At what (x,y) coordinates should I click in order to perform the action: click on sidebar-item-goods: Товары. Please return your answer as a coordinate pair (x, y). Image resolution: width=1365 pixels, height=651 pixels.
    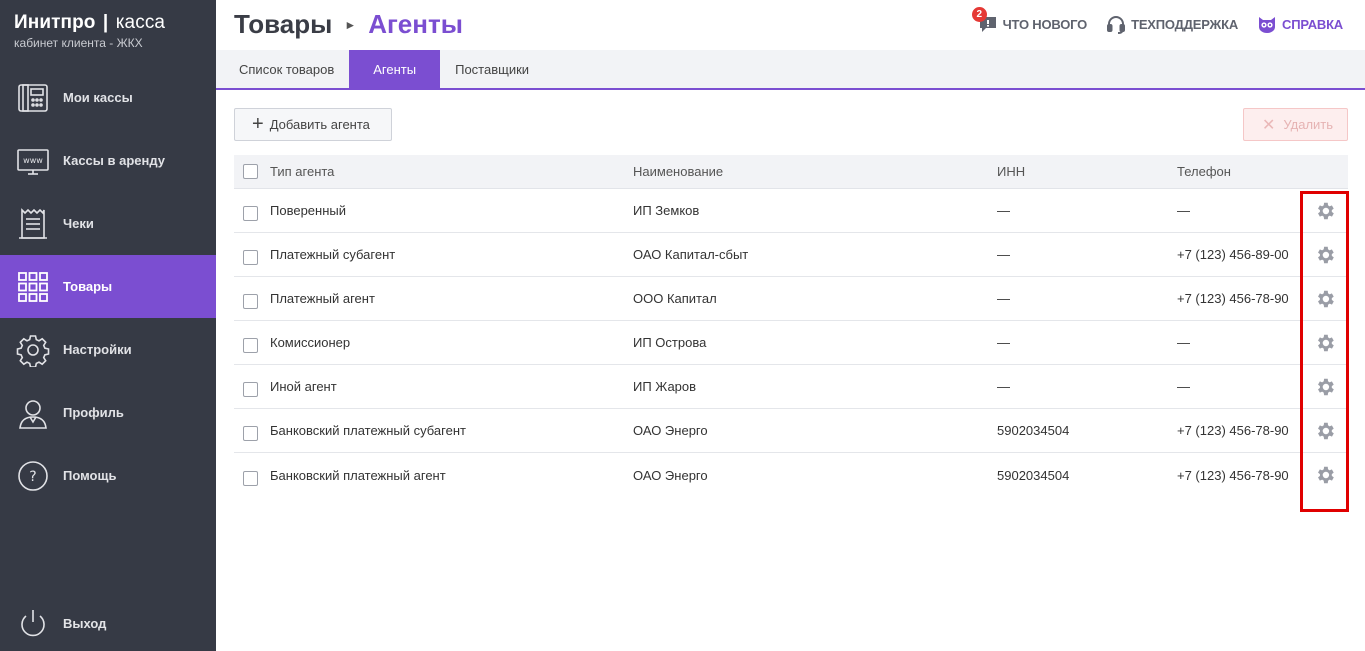
    Looking at the image, I should click on (108, 286).